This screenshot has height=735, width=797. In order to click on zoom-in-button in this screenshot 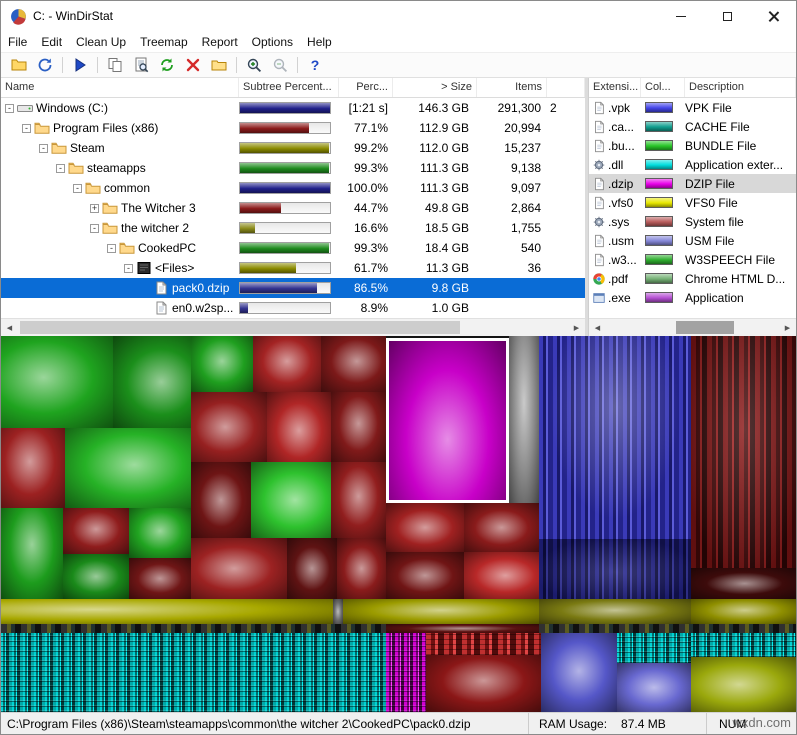, I will do `click(254, 65)`.